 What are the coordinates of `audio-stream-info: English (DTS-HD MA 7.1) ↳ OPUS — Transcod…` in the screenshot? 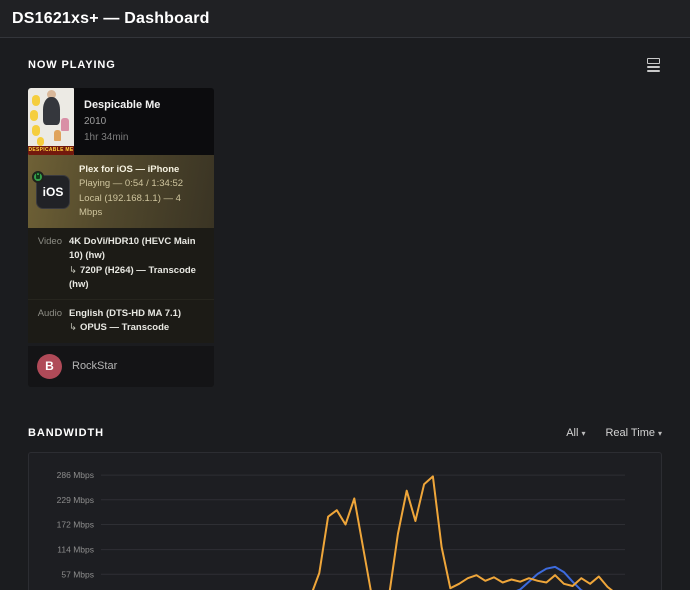 It's located at (125, 321).